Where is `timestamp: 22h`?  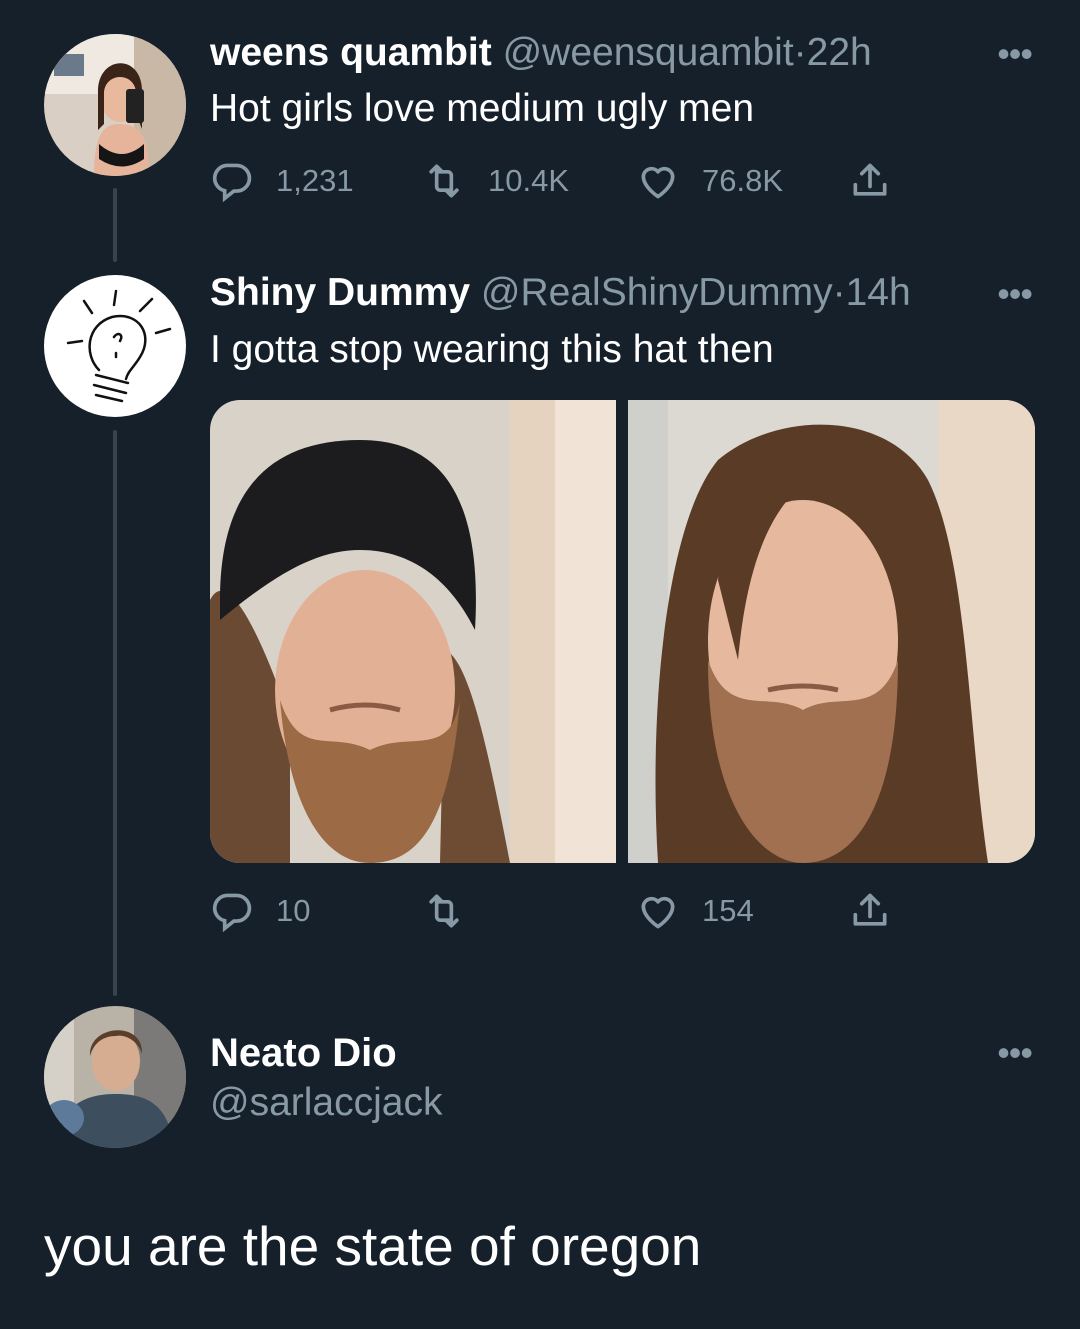 timestamp: 22h is located at coordinates (839, 52).